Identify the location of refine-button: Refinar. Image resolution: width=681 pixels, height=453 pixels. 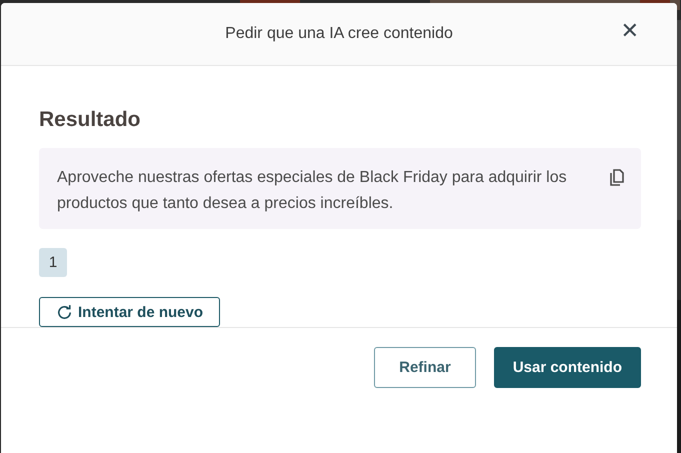
(425, 367).